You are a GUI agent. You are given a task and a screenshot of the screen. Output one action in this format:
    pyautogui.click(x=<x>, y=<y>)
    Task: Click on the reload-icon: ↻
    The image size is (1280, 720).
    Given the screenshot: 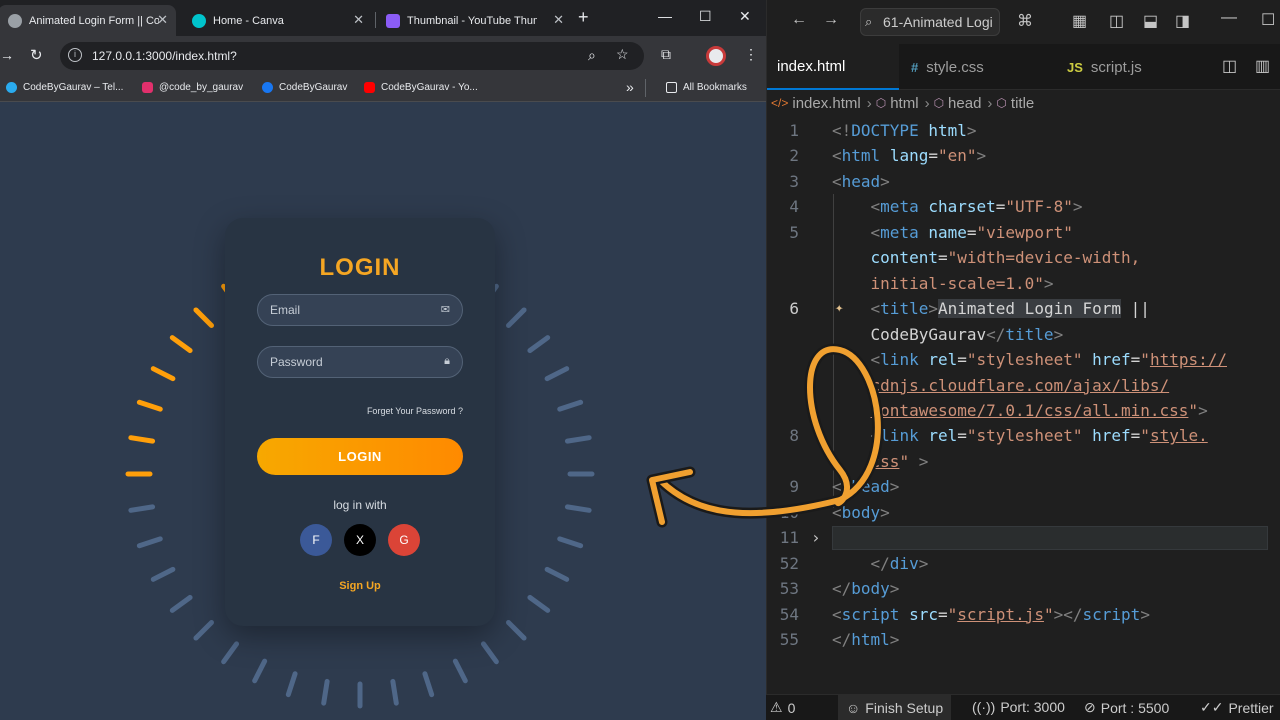 What is the action you would take?
    pyautogui.click(x=36, y=55)
    